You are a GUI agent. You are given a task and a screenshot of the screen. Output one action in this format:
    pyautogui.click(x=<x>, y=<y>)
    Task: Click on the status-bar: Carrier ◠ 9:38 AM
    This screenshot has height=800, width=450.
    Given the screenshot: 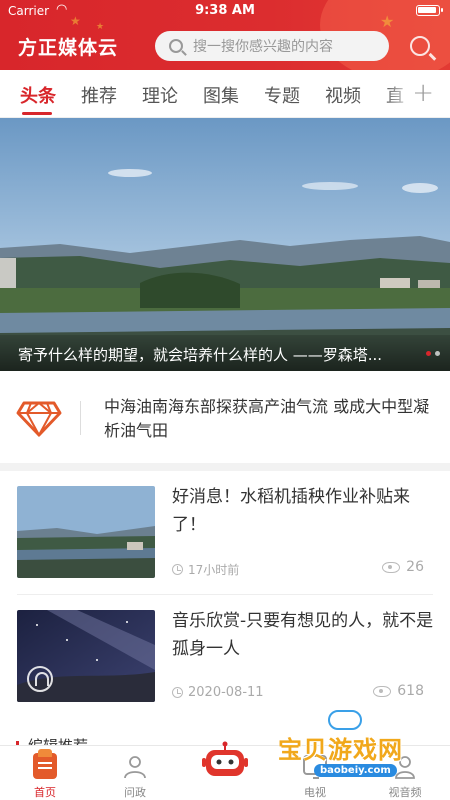 What is the action you would take?
    pyautogui.click(x=225, y=11)
    